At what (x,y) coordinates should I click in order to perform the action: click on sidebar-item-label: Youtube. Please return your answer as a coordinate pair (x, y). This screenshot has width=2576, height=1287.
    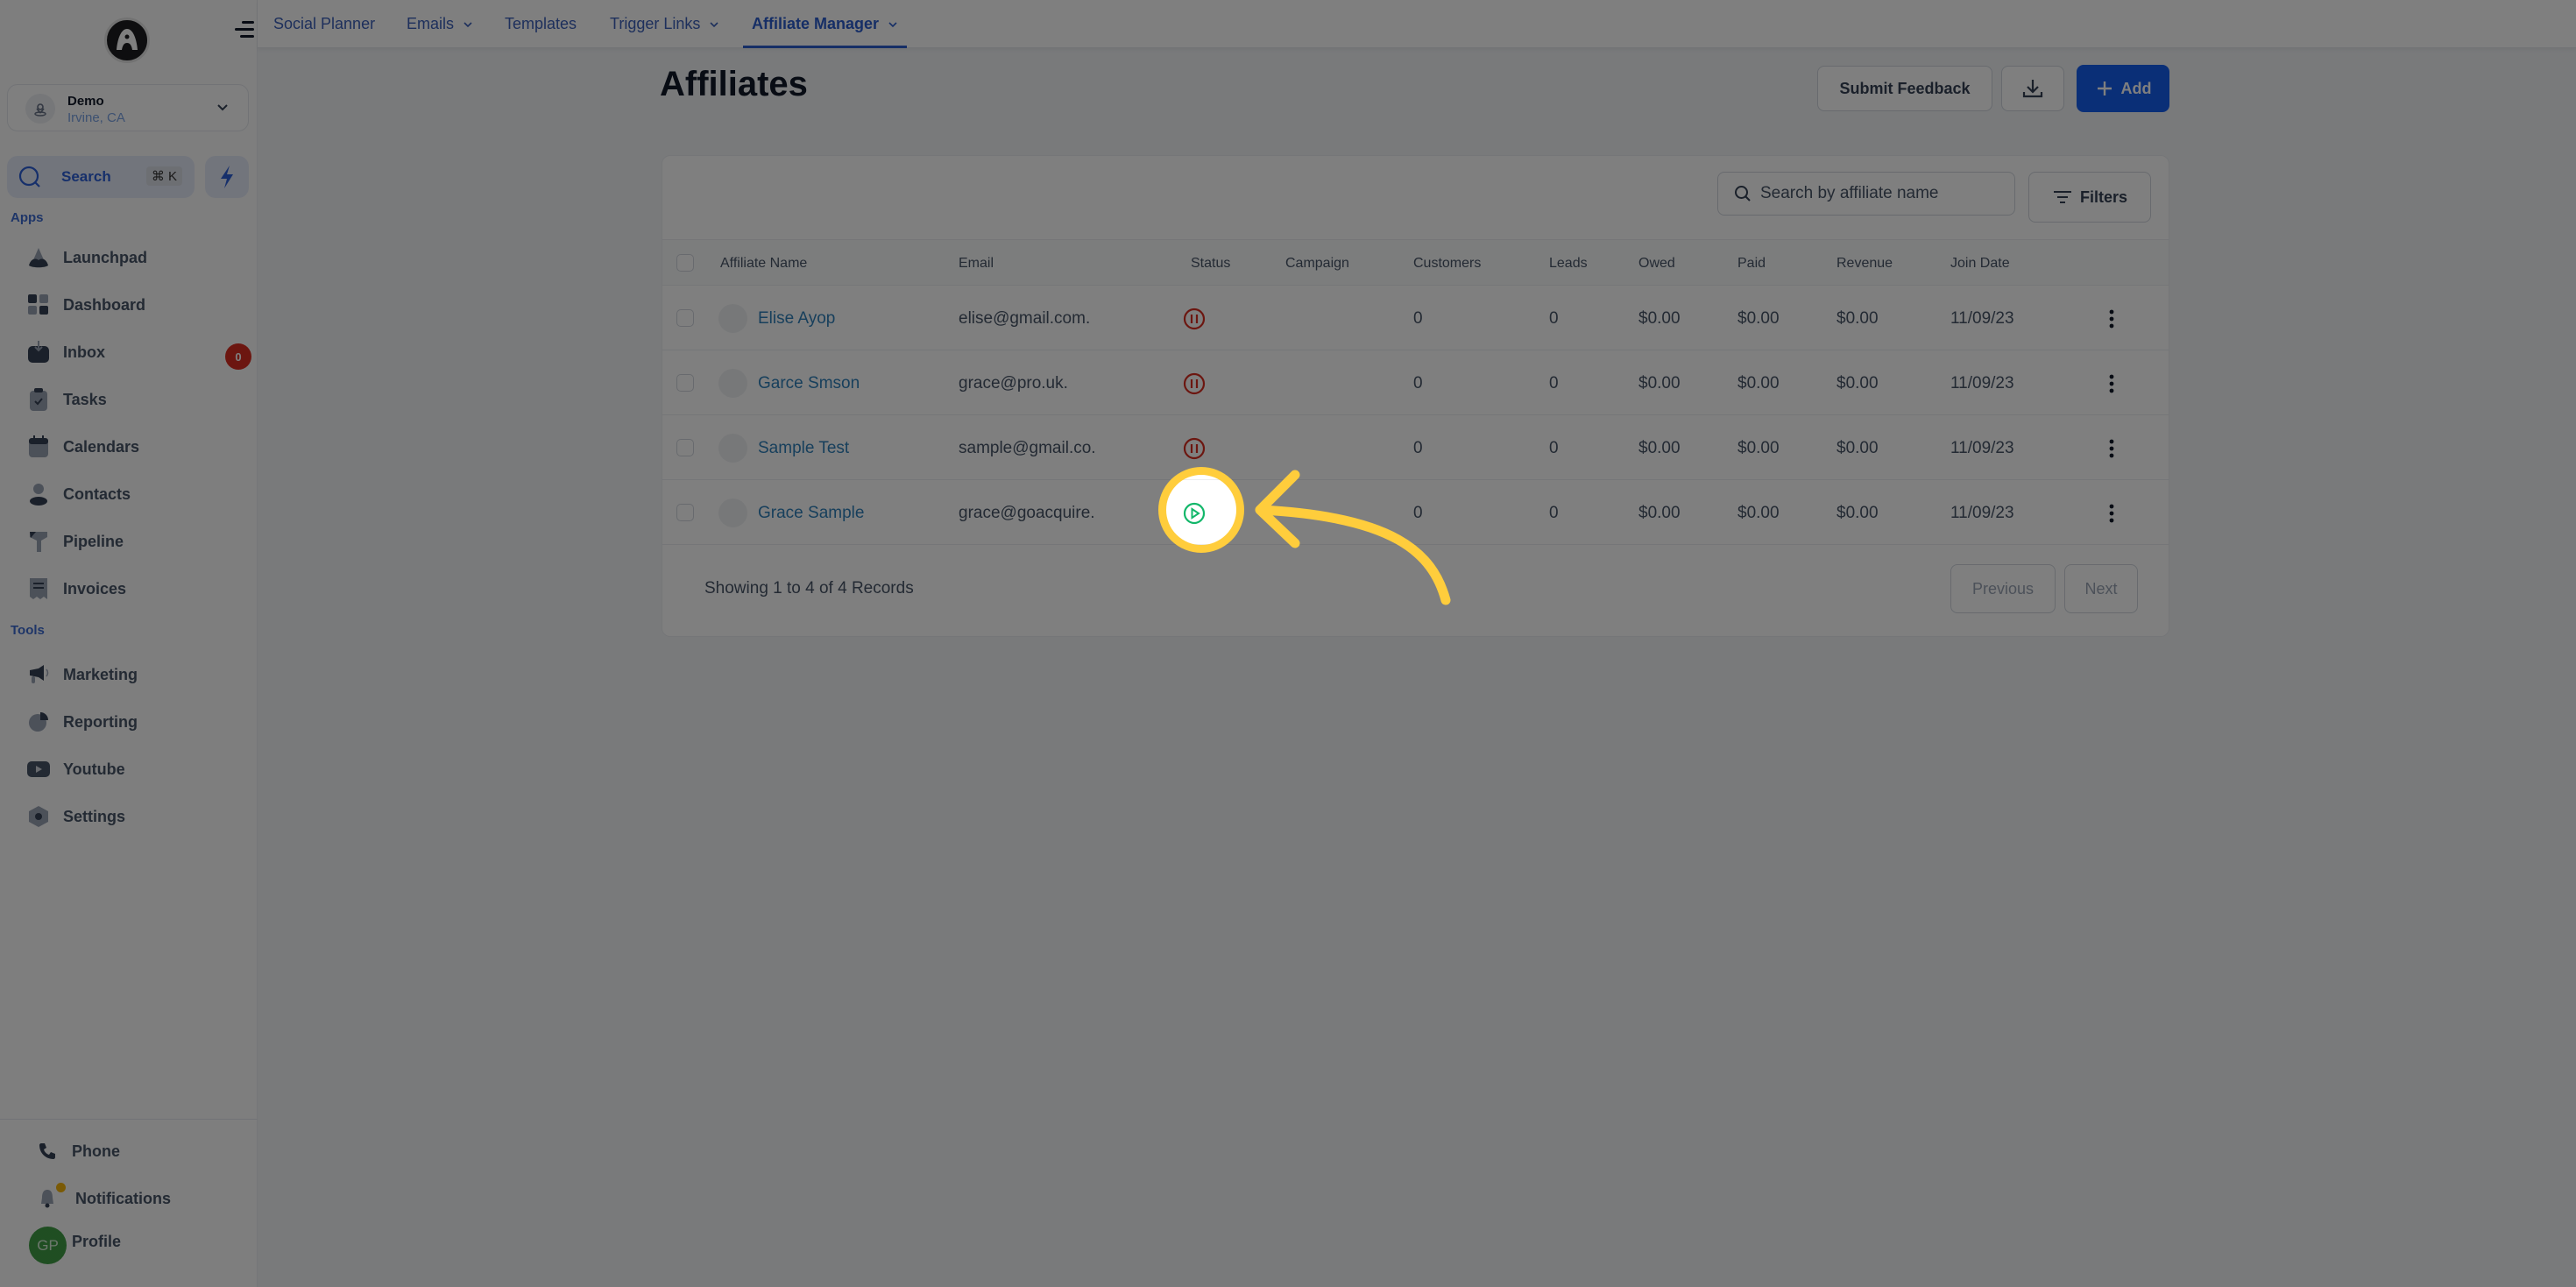
    Looking at the image, I should click on (94, 769).